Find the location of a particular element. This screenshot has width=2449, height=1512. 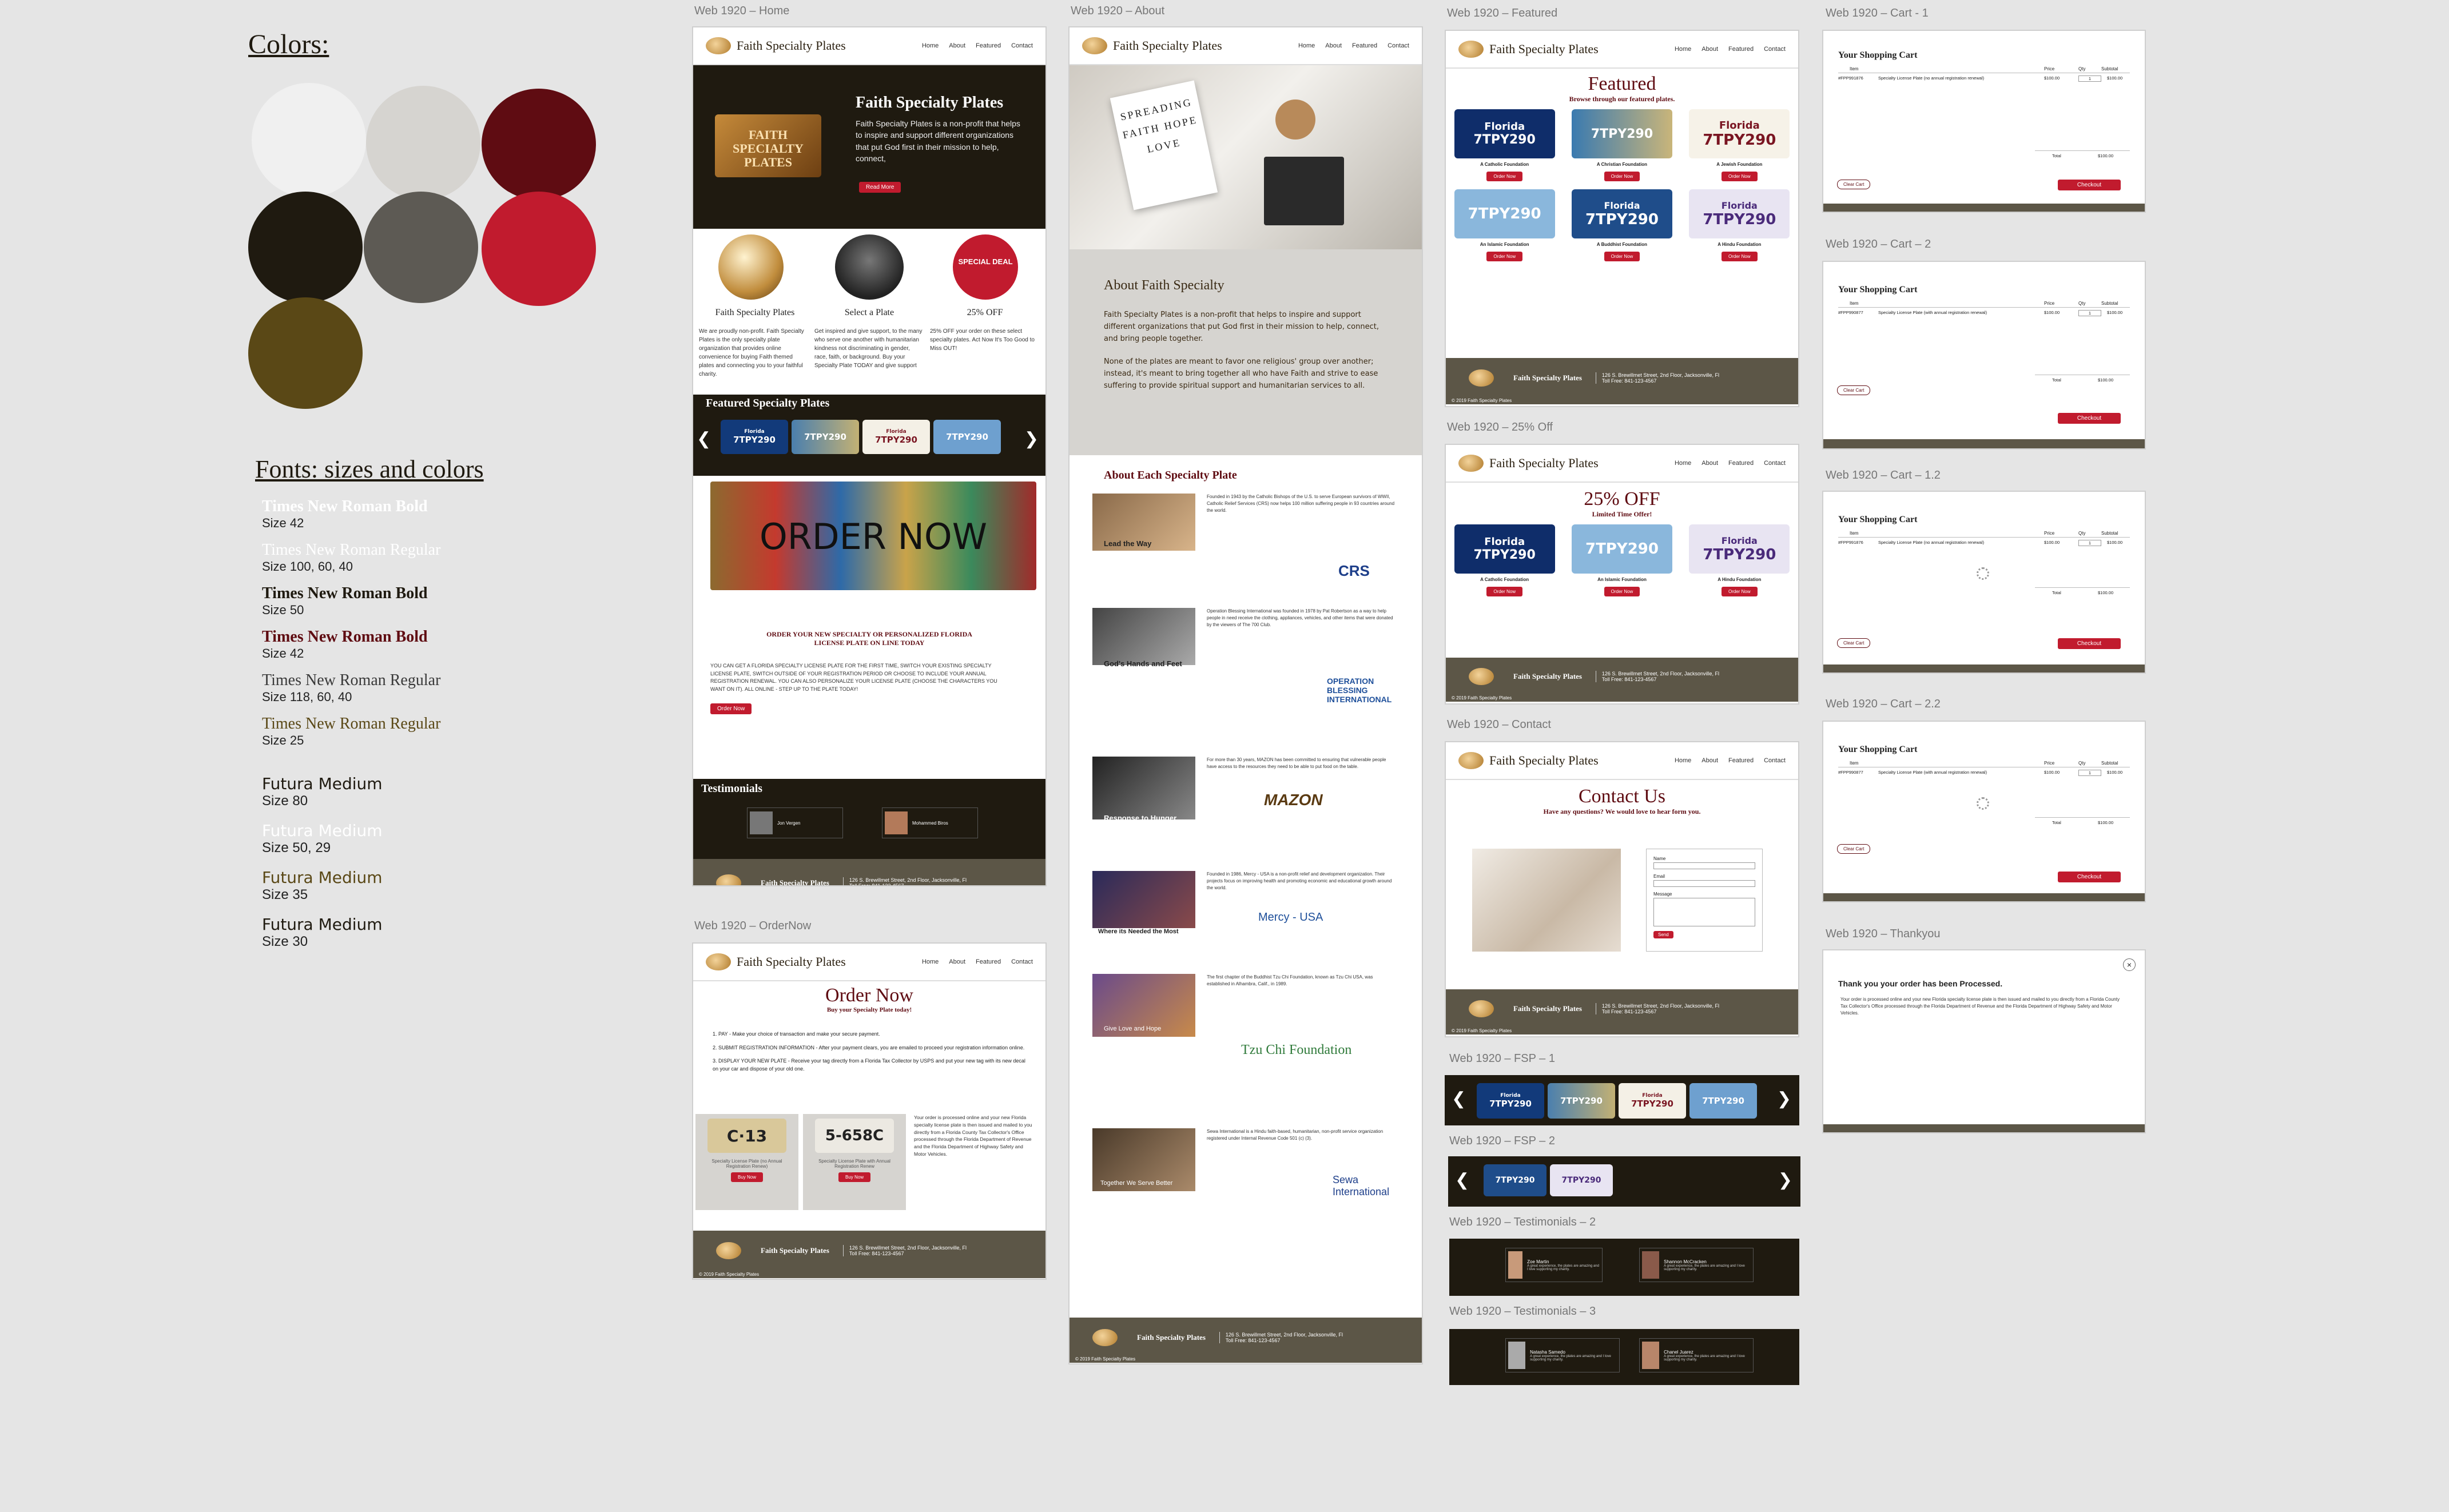

message-field is located at coordinates (1704, 912).